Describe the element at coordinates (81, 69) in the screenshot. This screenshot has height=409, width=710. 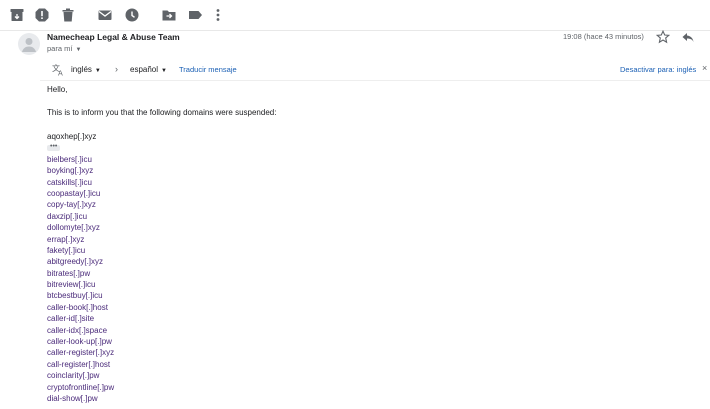
I see `source-language-label: inglés` at that location.